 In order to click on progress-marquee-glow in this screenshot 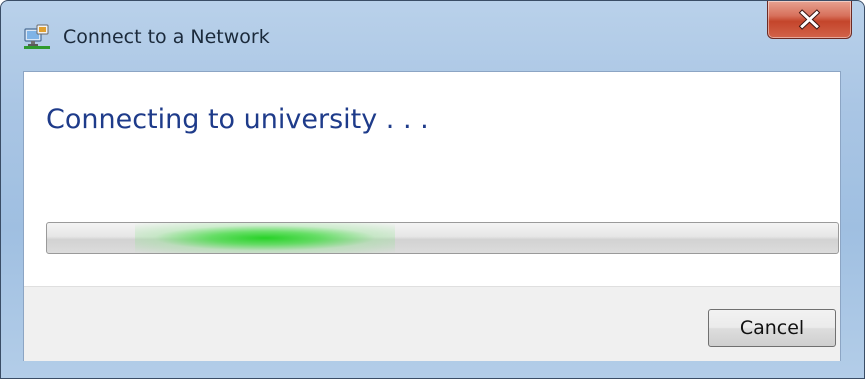, I will do `click(265, 238)`.